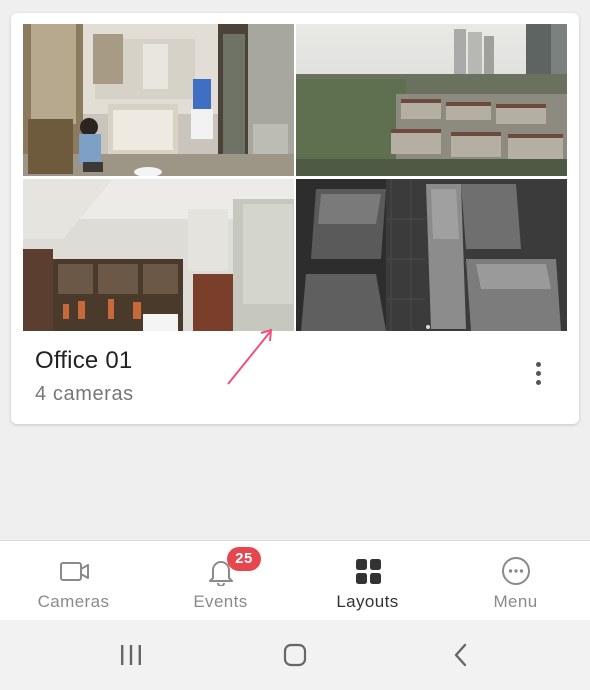 The height and width of the screenshot is (690, 590). What do you see at coordinates (367, 601) in the screenshot?
I see `nav-label-layouts: Layouts` at bounding box center [367, 601].